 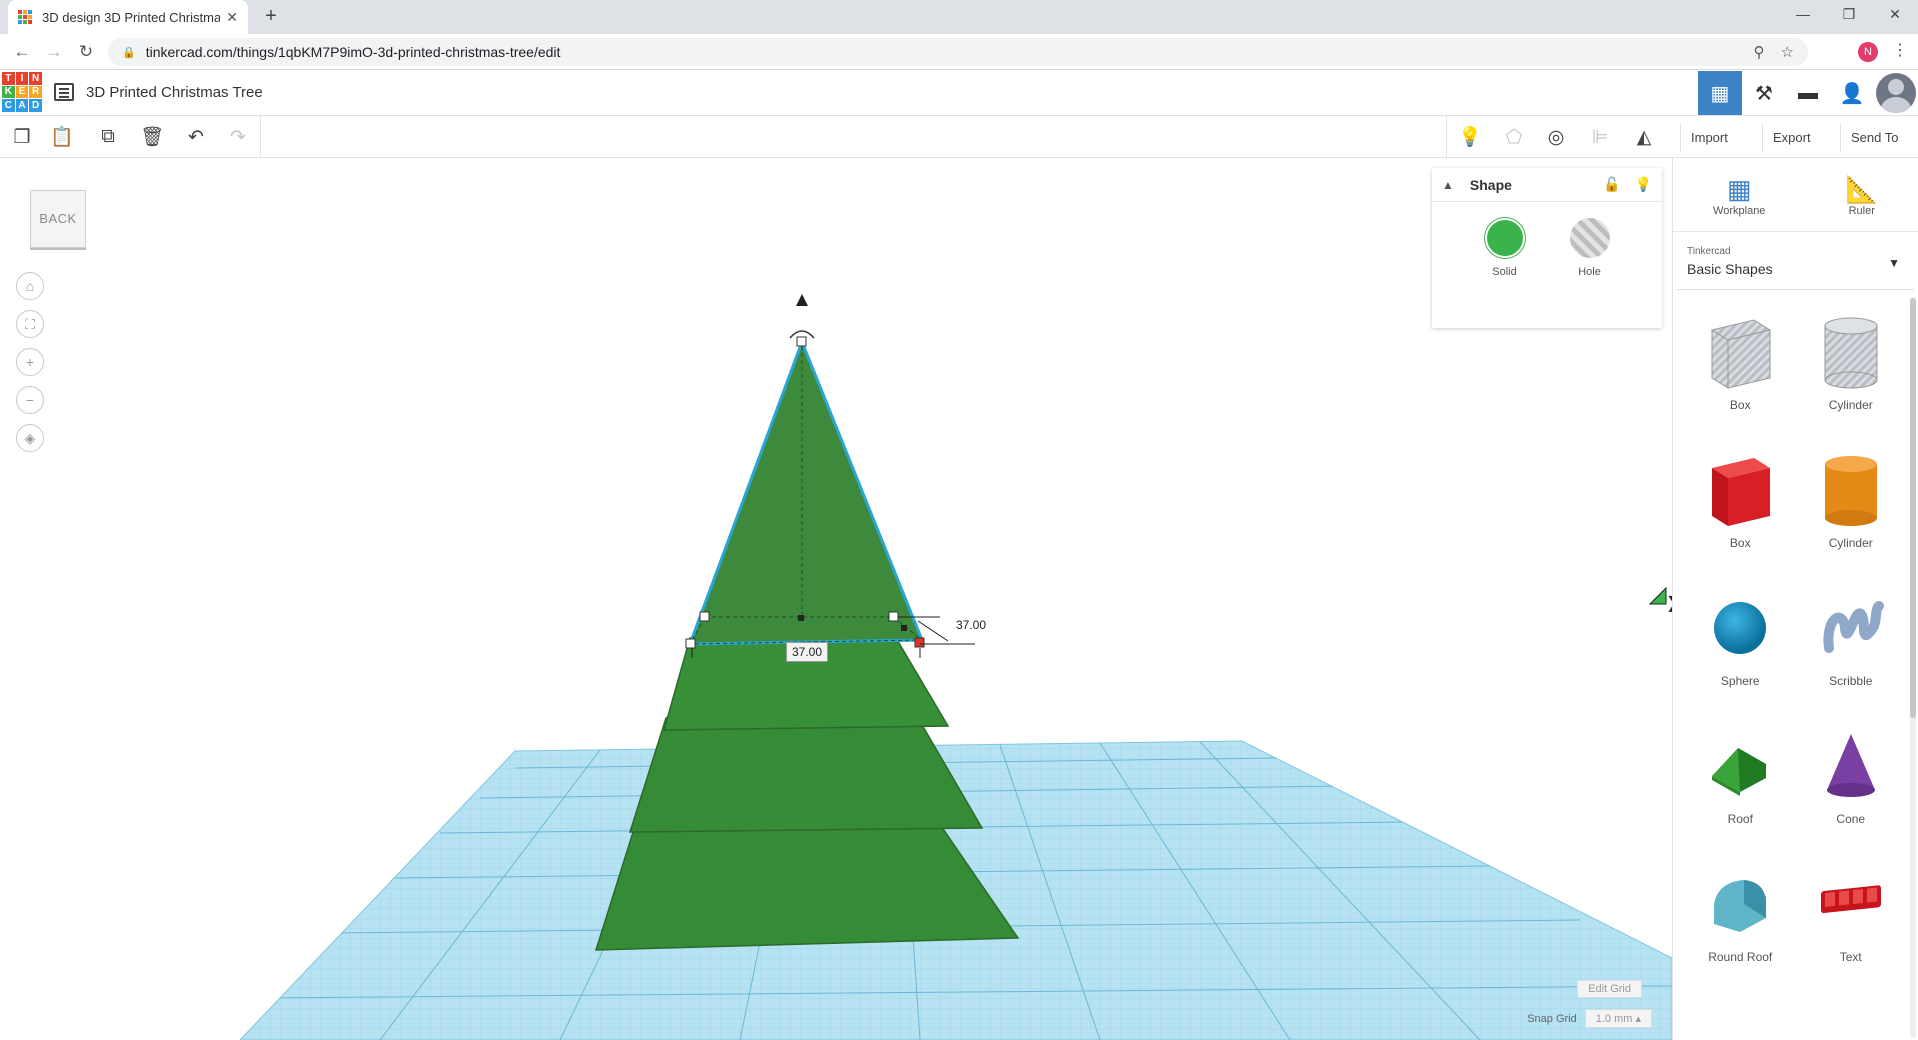 I want to click on zoom-in-icon: +, so click(x=30, y=362).